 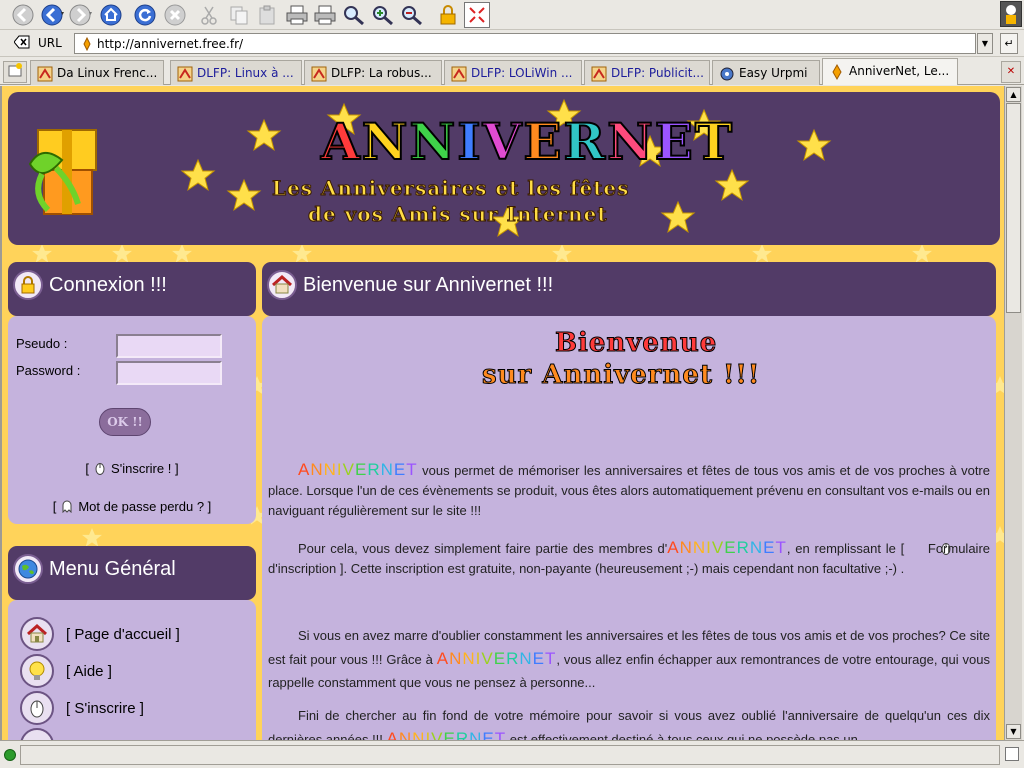 What do you see at coordinates (1013, 208) in the screenshot?
I see `scroll-thumb` at bounding box center [1013, 208].